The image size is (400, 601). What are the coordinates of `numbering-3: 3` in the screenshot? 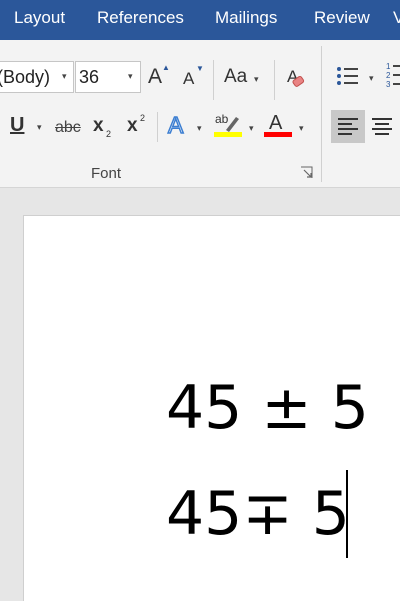 It's located at (388, 84).